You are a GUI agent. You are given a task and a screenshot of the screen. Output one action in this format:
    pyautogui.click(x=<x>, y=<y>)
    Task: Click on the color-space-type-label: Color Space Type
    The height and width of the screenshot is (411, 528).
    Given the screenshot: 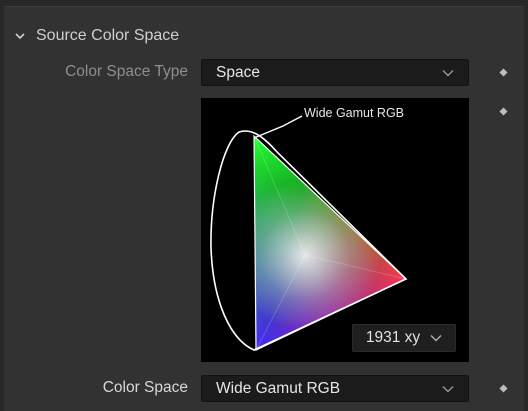 What is the action you would take?
    pyautogui.click(x=126, y=71)
    